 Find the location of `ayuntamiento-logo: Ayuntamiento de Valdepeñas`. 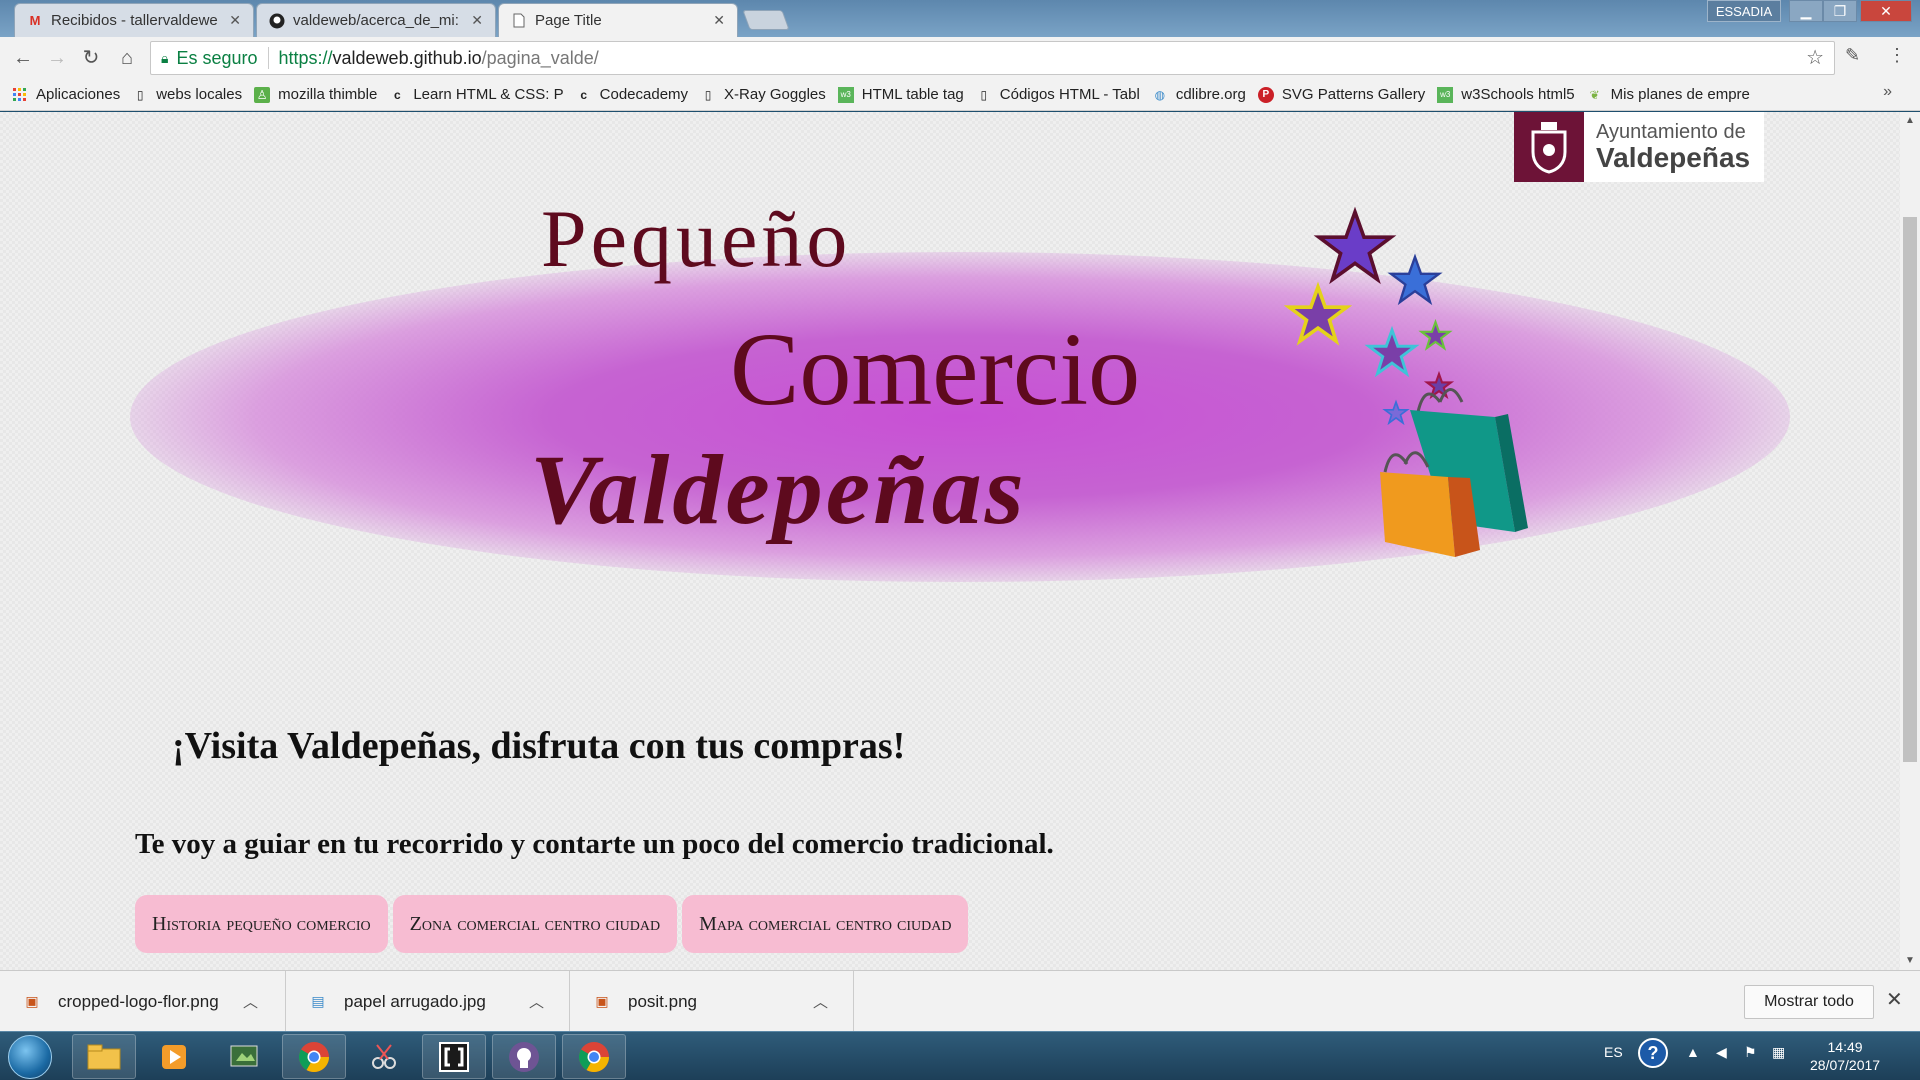

ayuntamiento-logo: Ayuntamiento de Valdepeñas is located at coordinates (1639, 147).